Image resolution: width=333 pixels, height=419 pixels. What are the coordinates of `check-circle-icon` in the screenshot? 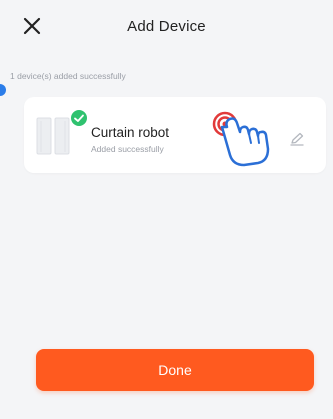 It's located at (79, 118).